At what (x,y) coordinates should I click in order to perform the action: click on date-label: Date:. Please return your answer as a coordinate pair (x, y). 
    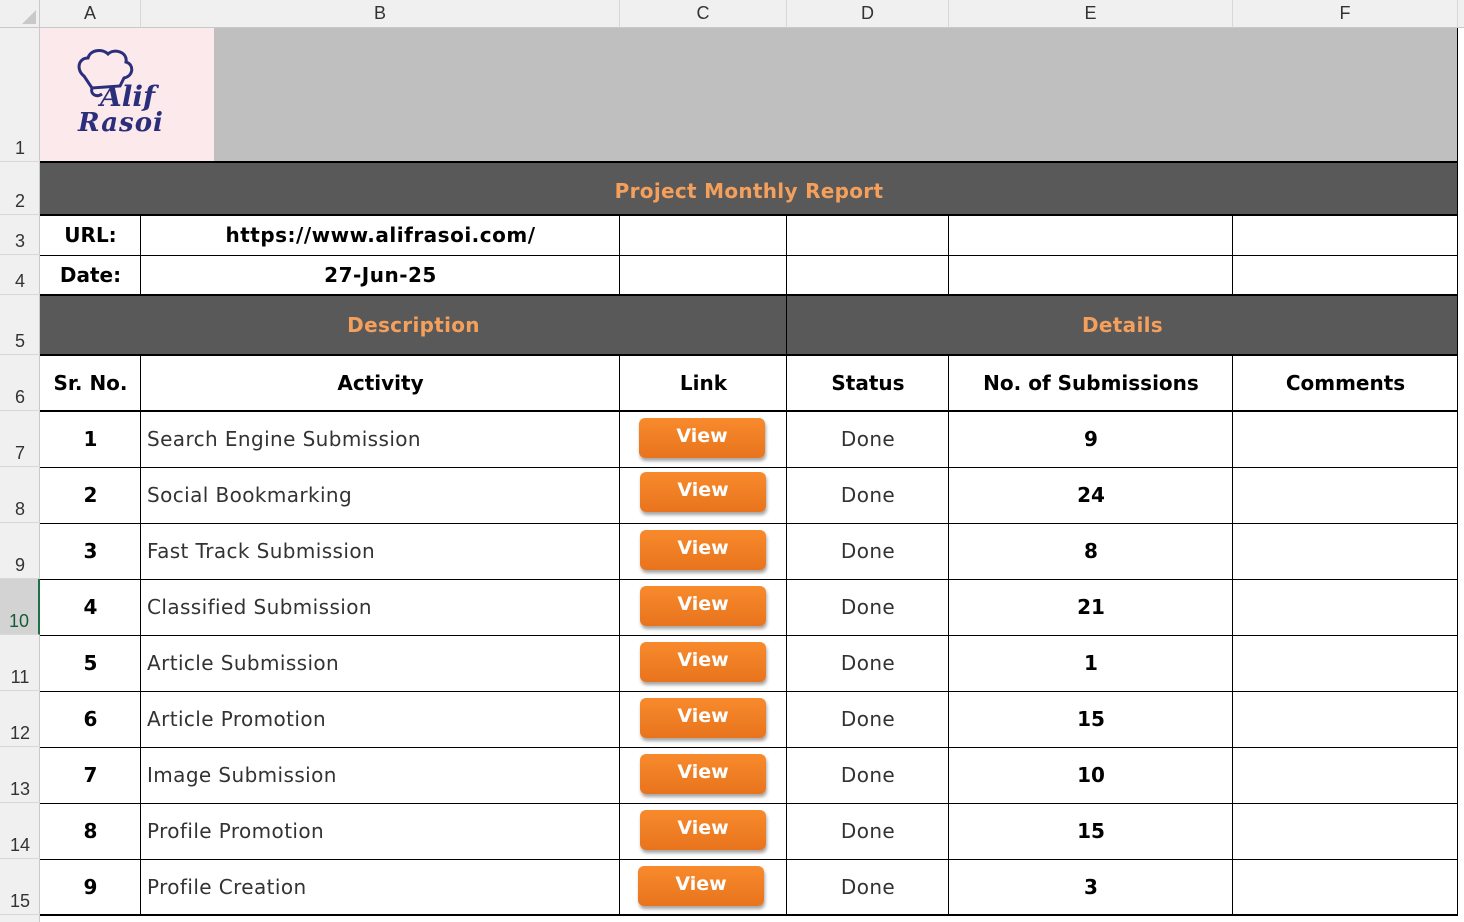
    Looking at the image, I should click on (90, 275).